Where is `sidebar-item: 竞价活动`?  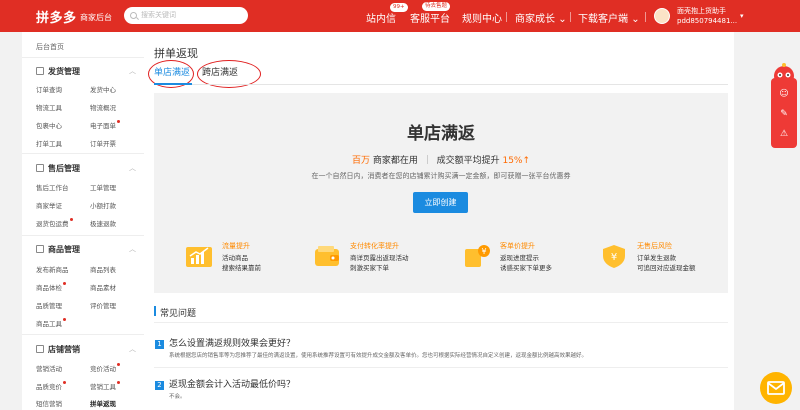
sidebar-item: 竞价活动 is located at coordinates (105, 368).